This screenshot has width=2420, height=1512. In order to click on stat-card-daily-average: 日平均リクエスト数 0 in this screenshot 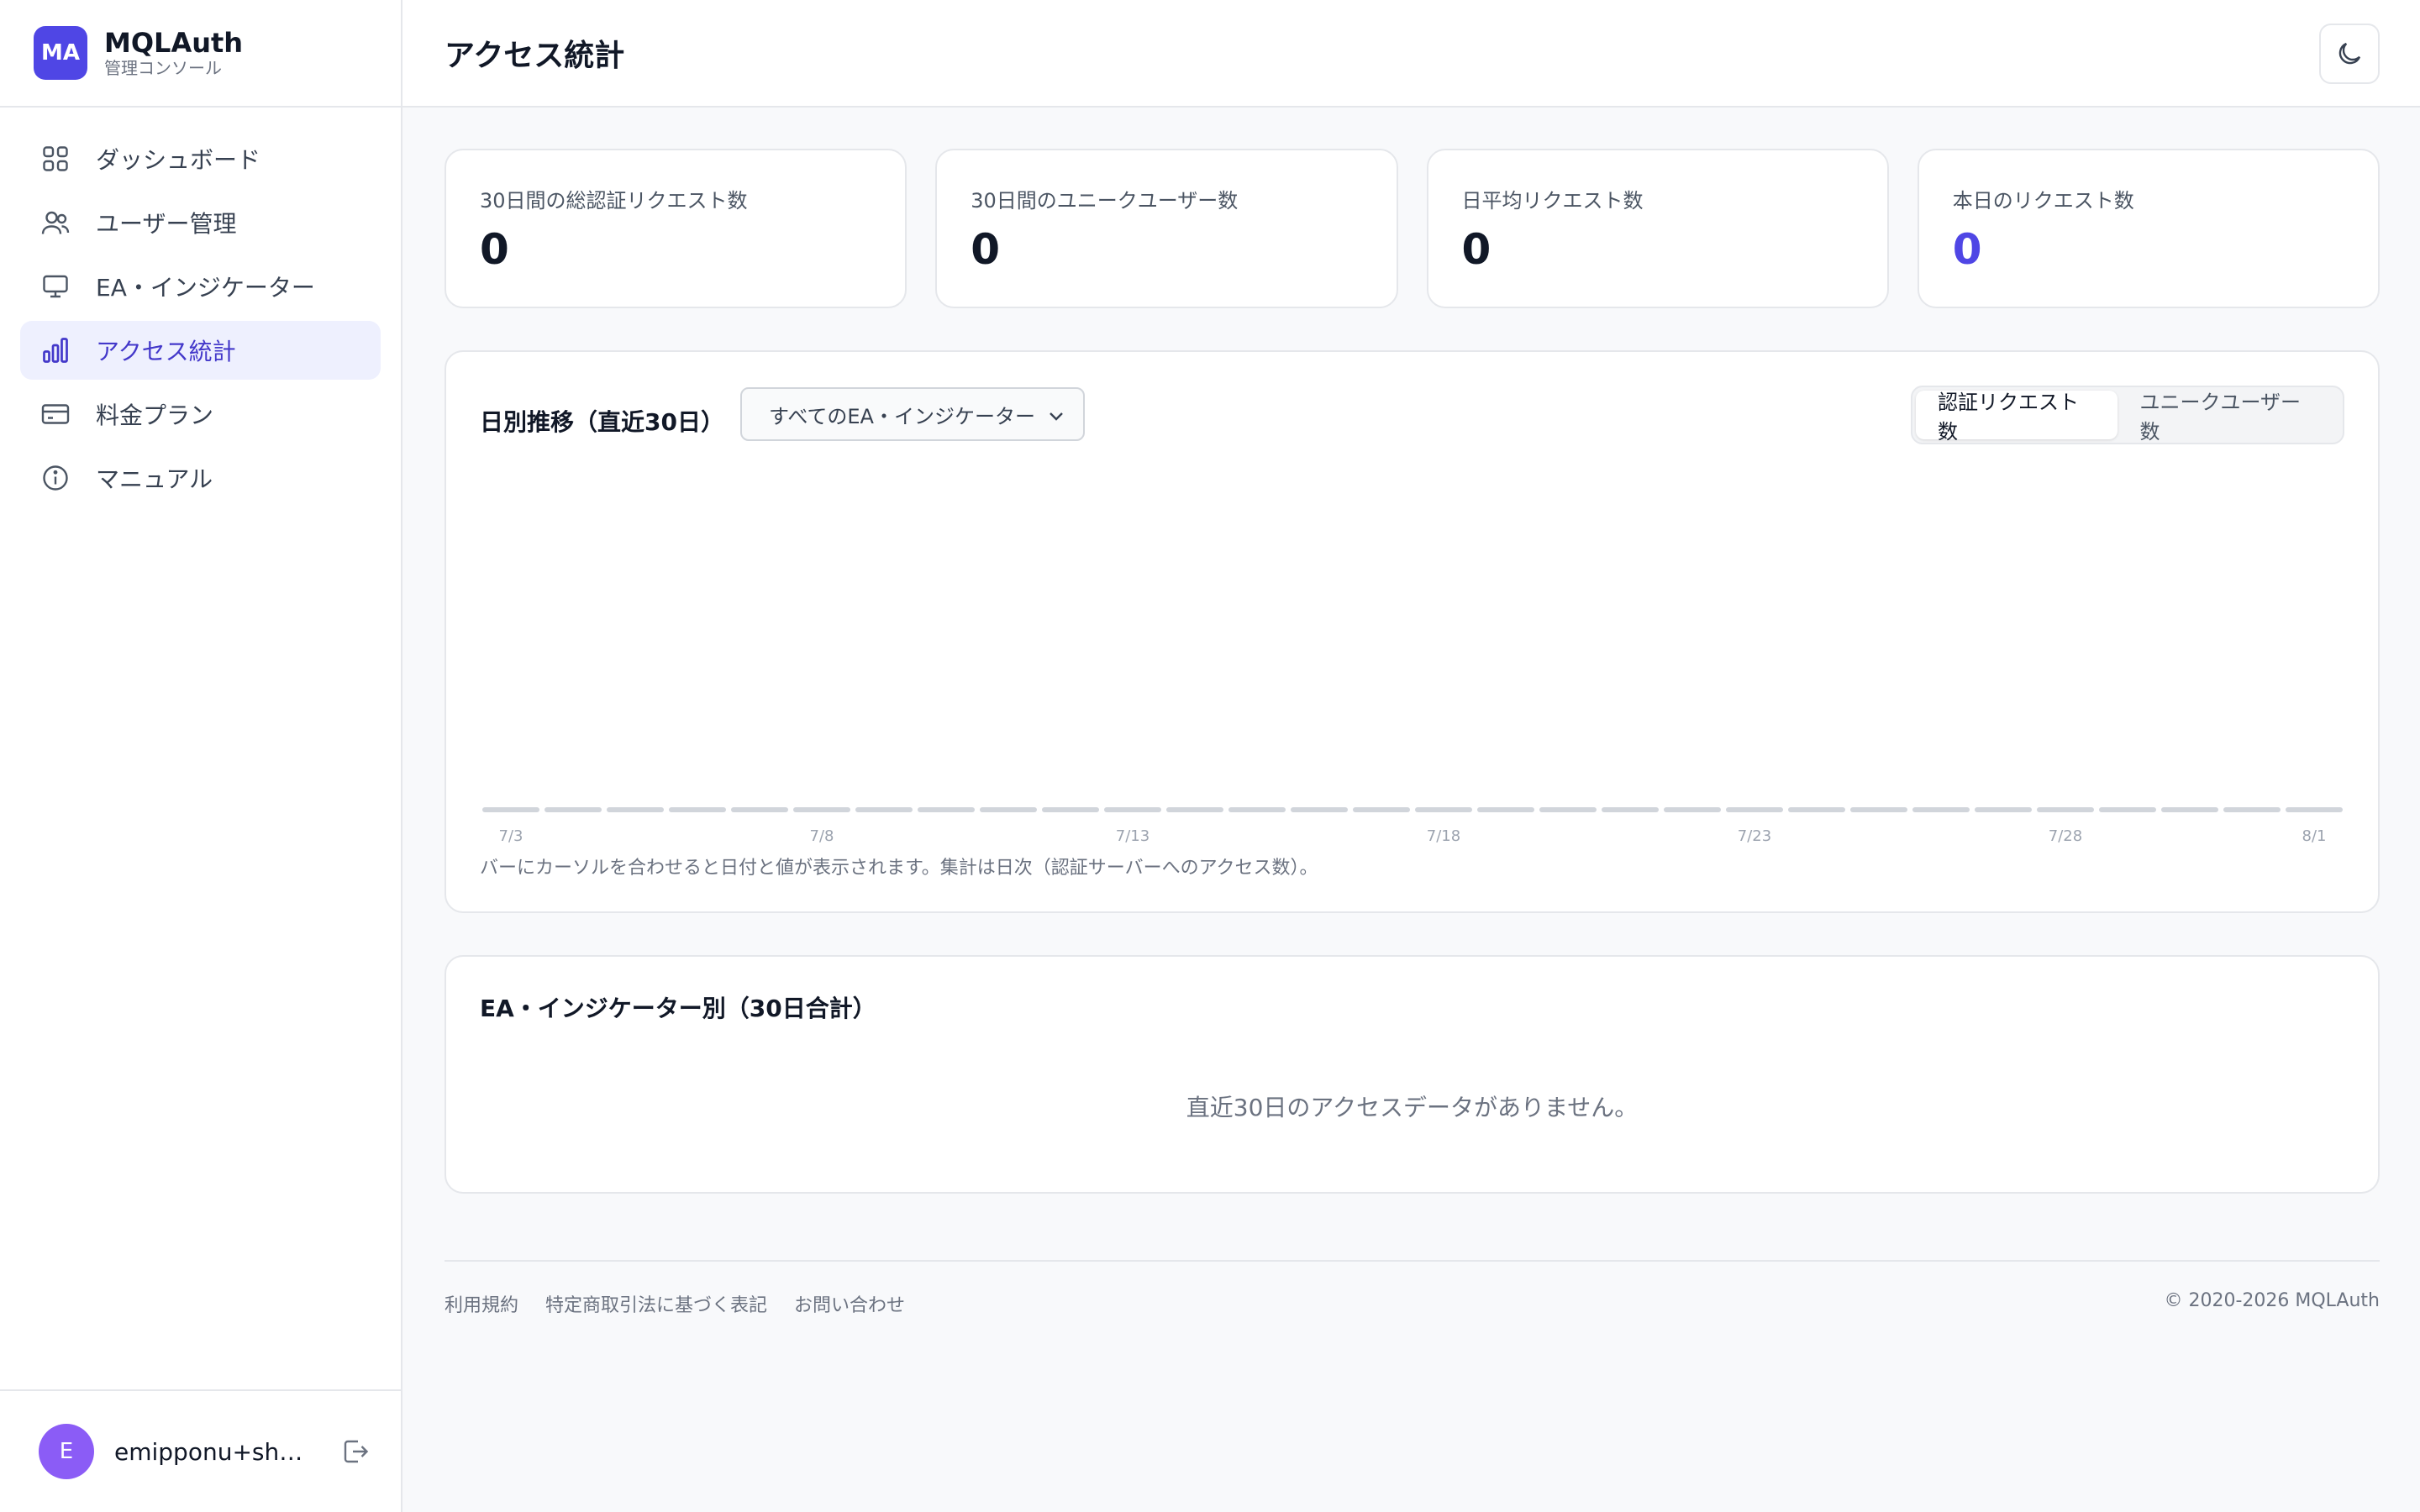, I will do `click(1657, 228)`.